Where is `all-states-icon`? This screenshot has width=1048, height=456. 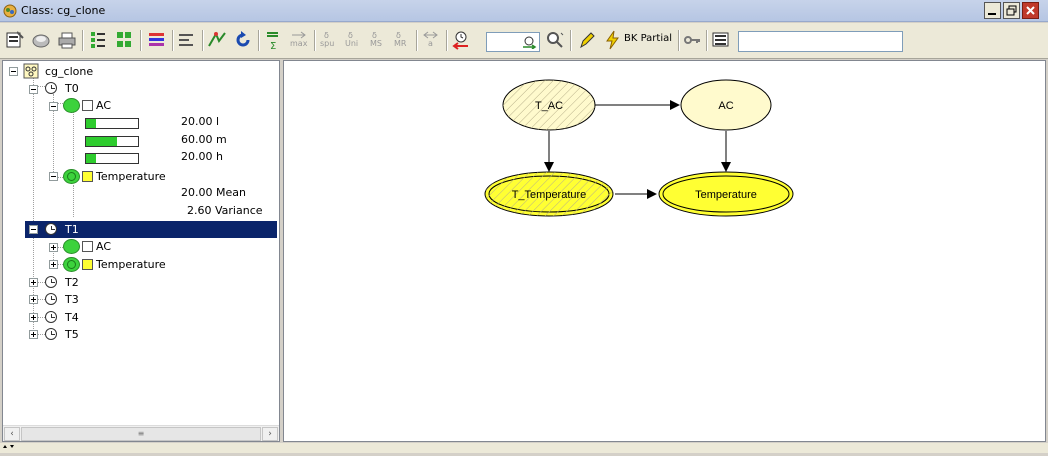 all-states-icon is located at coordinates (124, 39).